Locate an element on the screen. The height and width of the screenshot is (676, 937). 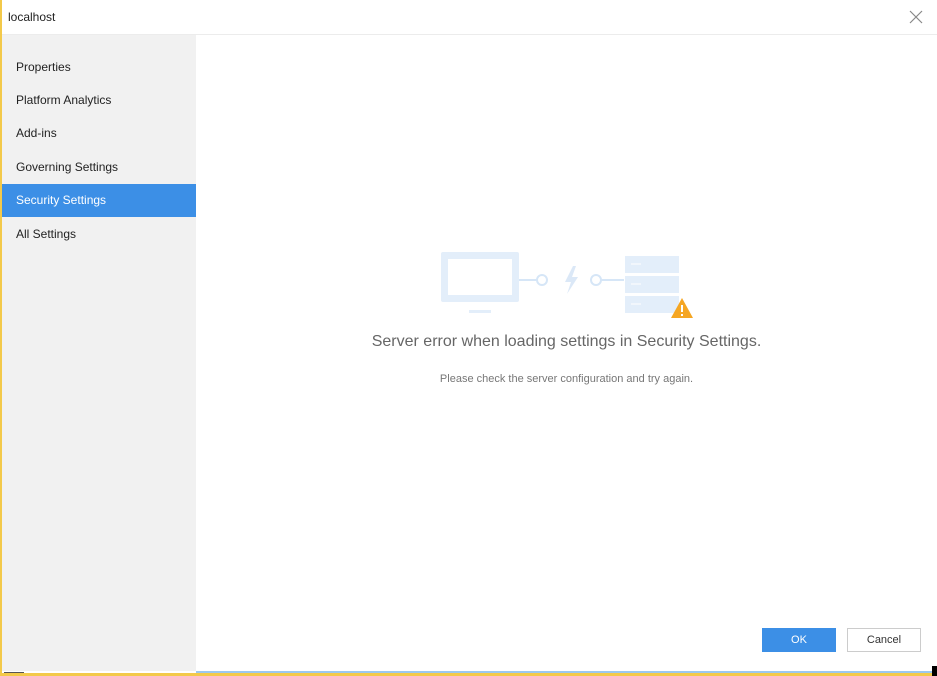
title-bar: localhost is located at coordinates (469, 17).